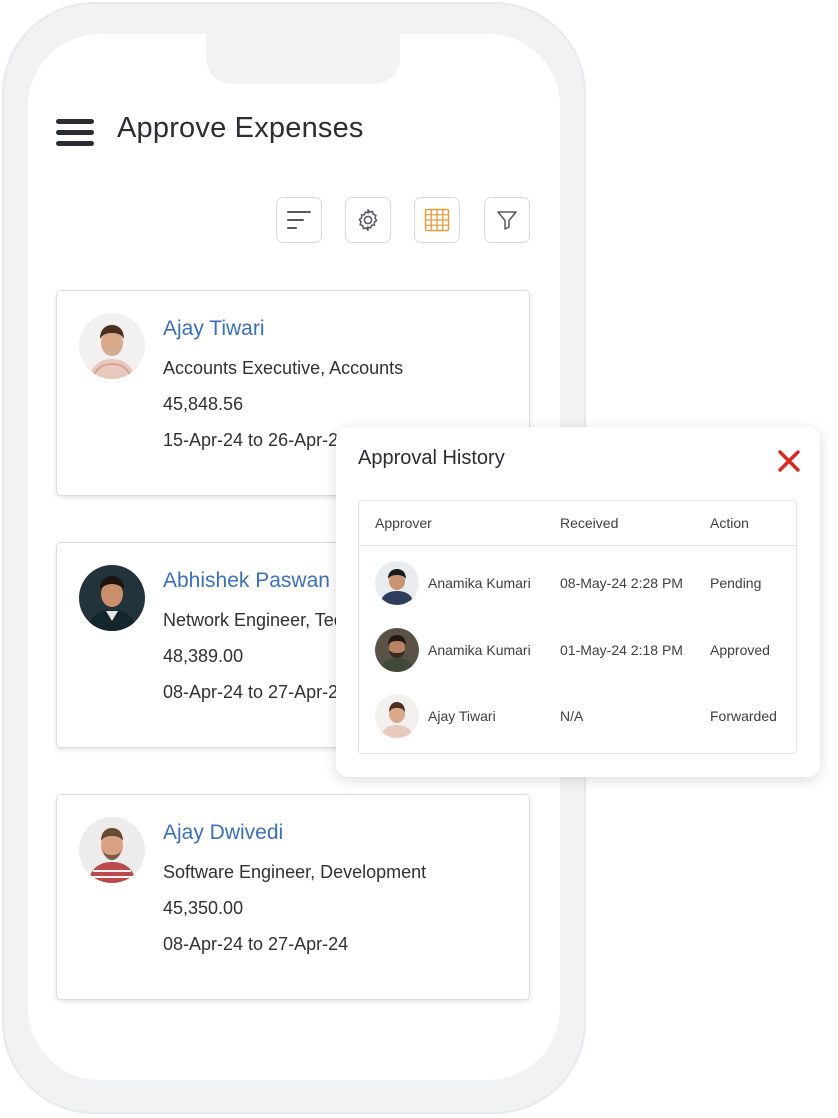 The height and width of the screenshot is (1118, 838). I want to click on employee-role: Software Engineer, Development, so click(295, 872).